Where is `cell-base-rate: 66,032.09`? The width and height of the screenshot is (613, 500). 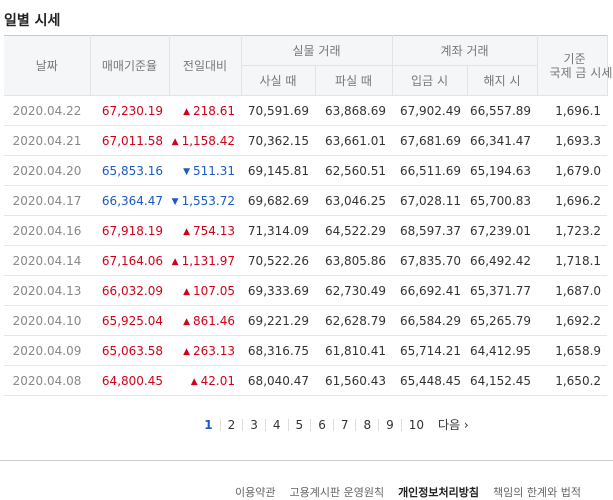
cell-base-rate: 66,032.09 is located at coordinates (129, 290).